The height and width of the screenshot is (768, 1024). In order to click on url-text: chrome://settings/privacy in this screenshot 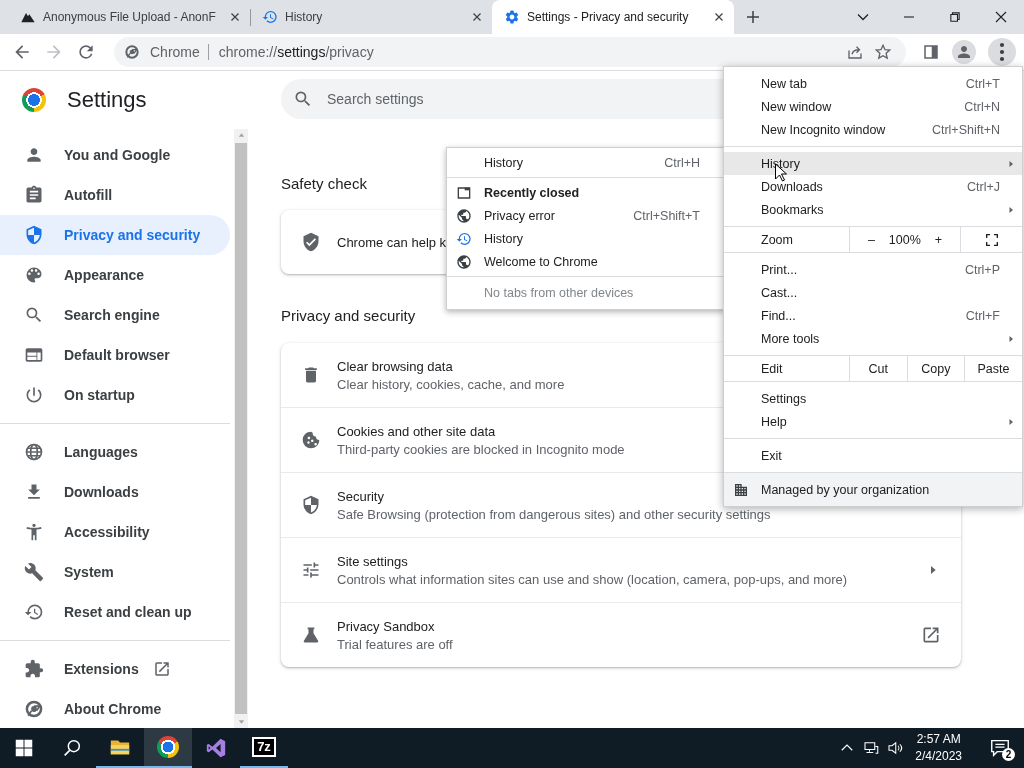, I will do `click(296, 52)`.